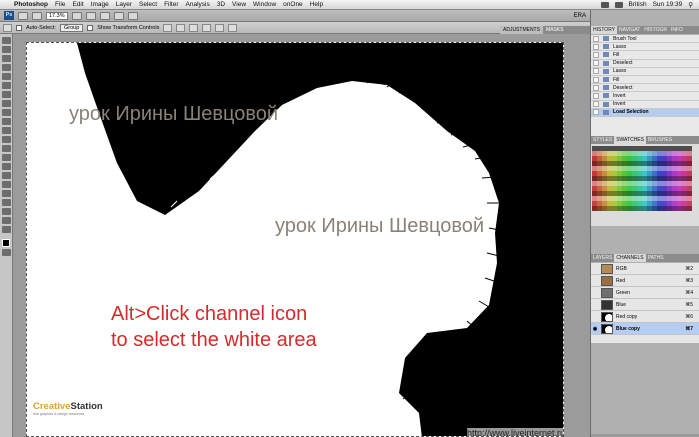 Image resolution: width=699 pixels, height=437 pixels. I want to click on arrange-documents-button, so click(119, 15).